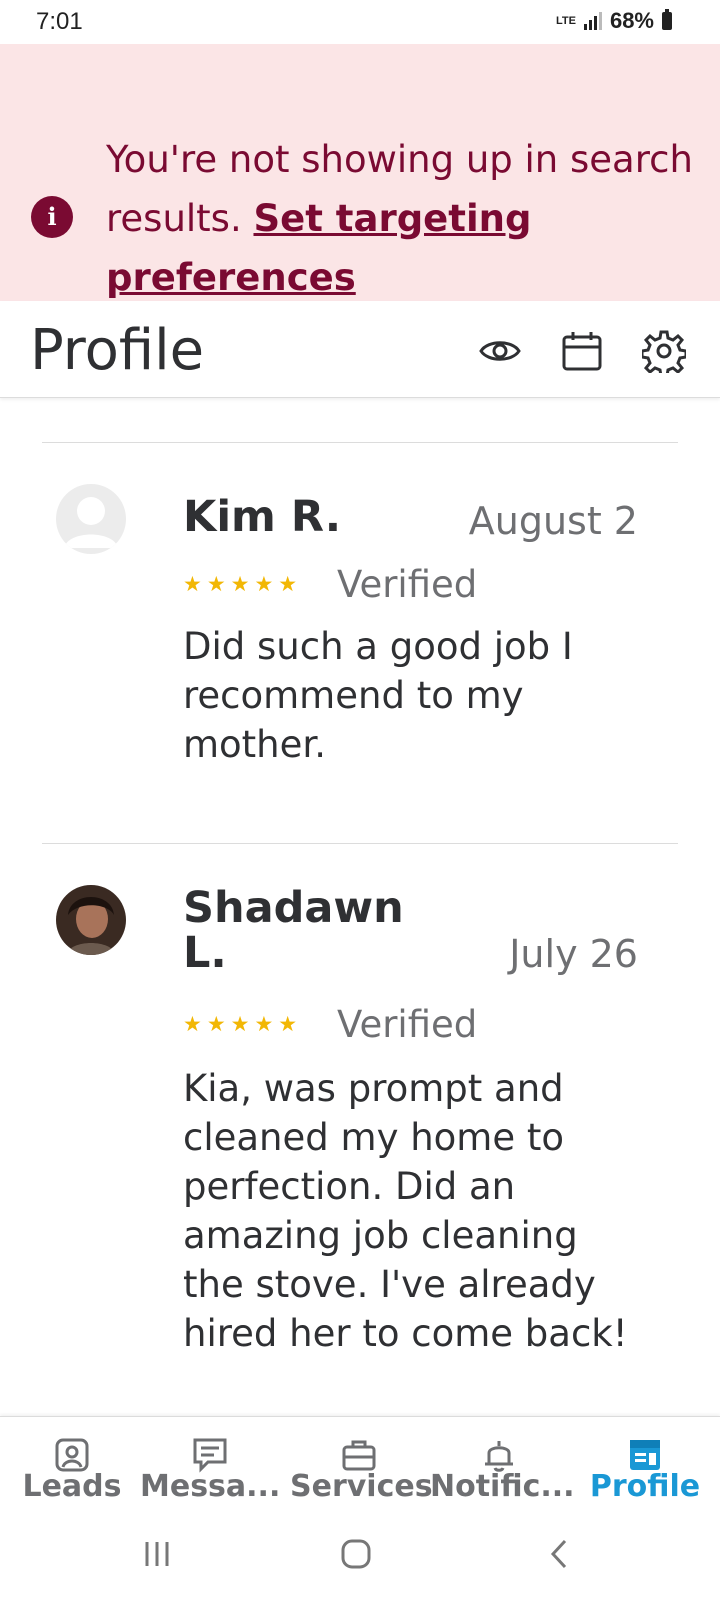 This screenshot has width=720, height=1600. What do you see at coordinates (500, 351) in the screenshot?
I see `eye-icon` at bounding box center [500, 351].